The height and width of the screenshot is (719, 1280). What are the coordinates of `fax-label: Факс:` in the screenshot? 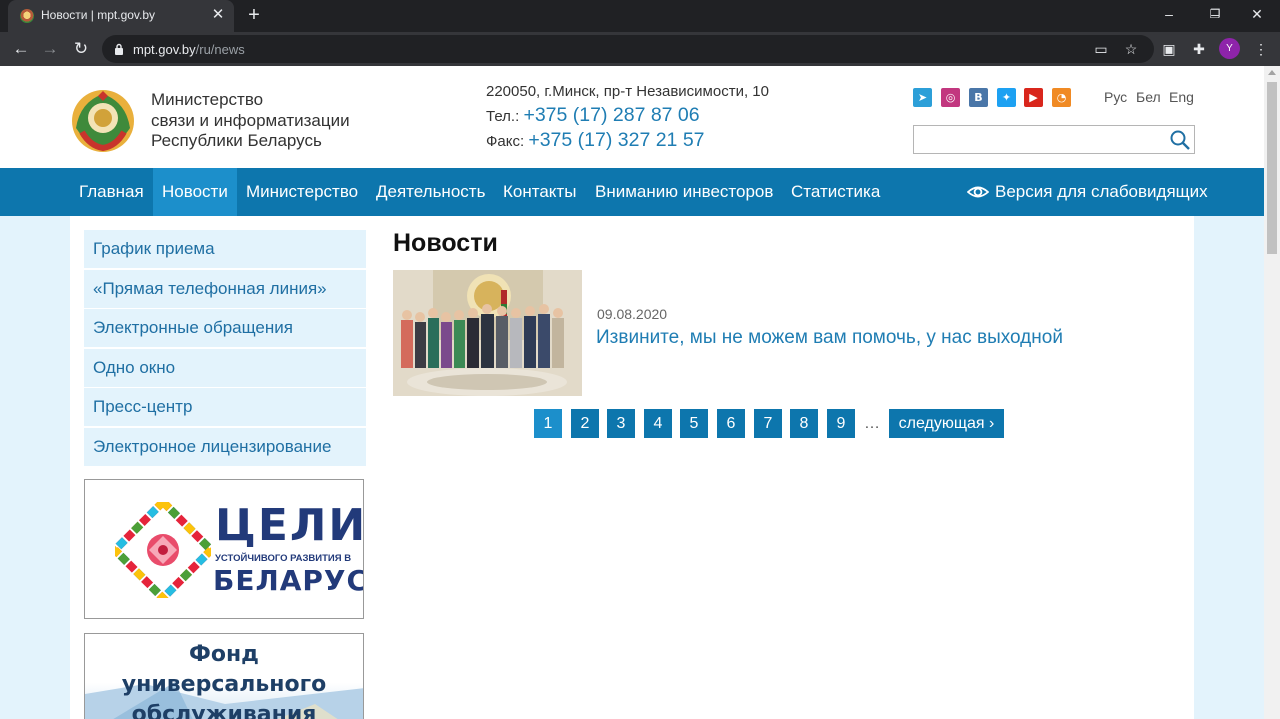 It's located at (505, 141).